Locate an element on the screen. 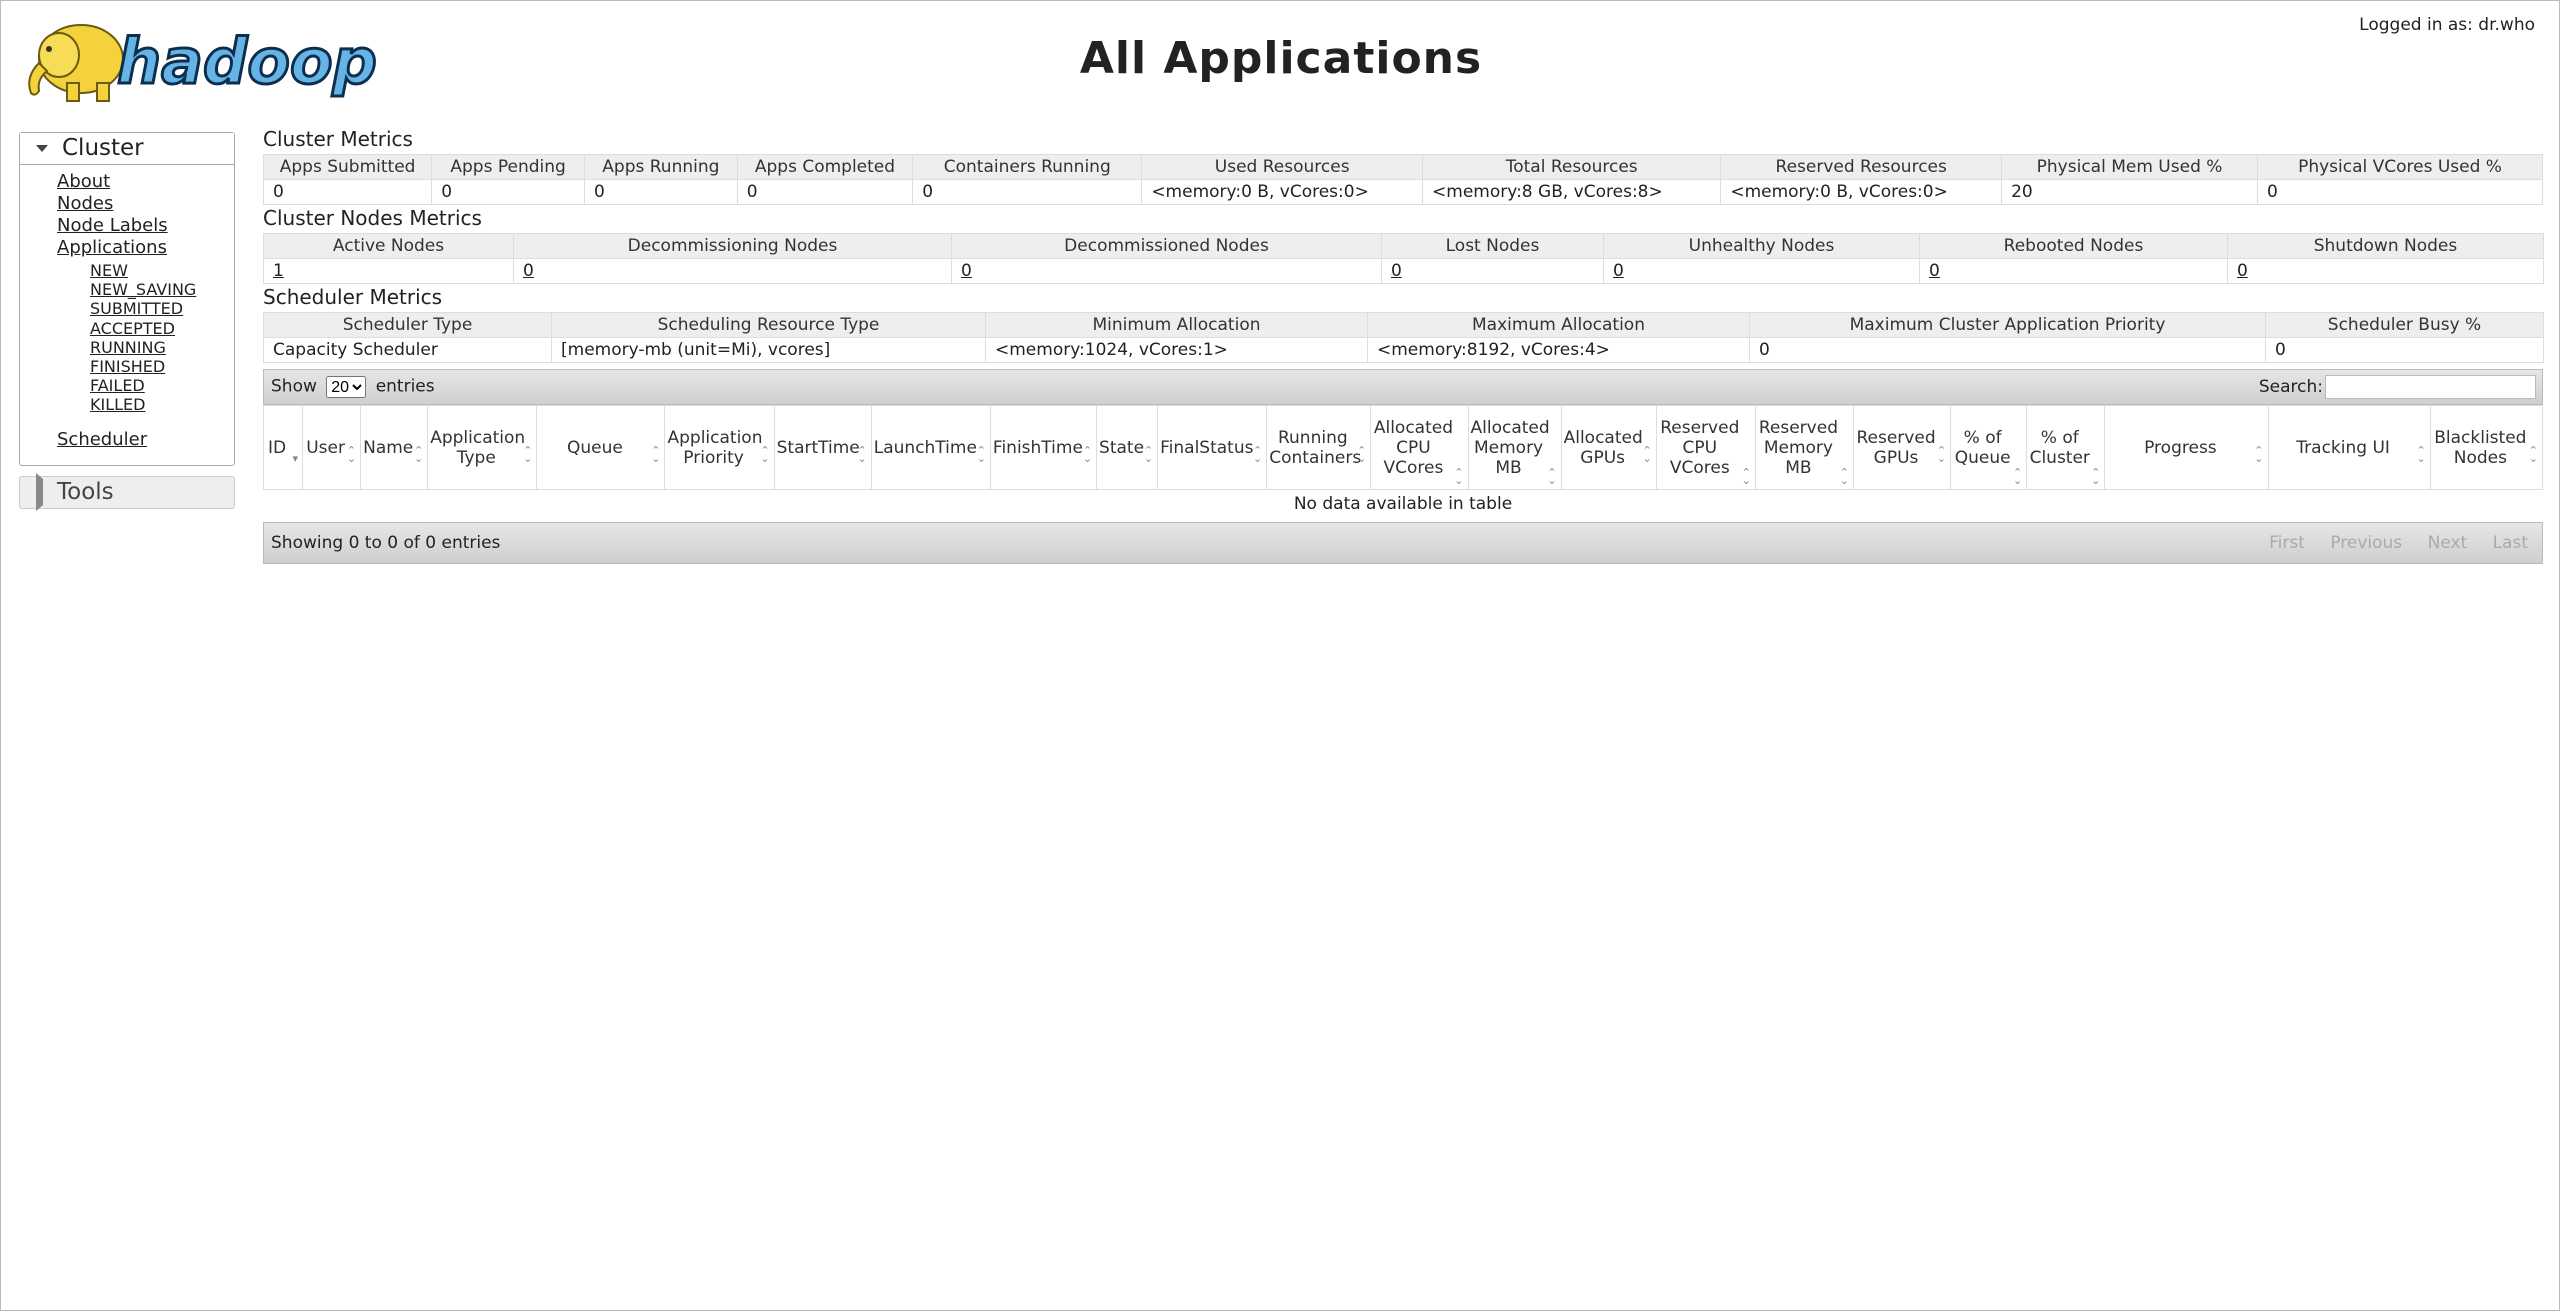  column-header-progress: Progress ⌃ ⌄ is located at coordinates (2186, 447).